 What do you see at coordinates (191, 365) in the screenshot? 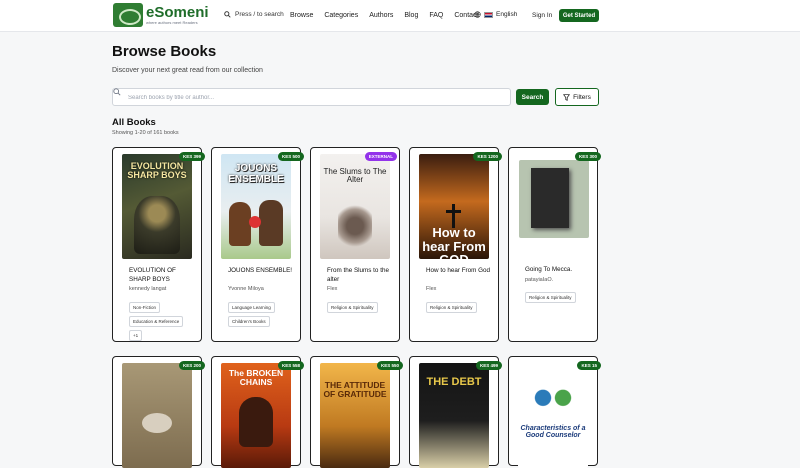
I see `price-badge: KES 200` at bounding box center [191, 365].